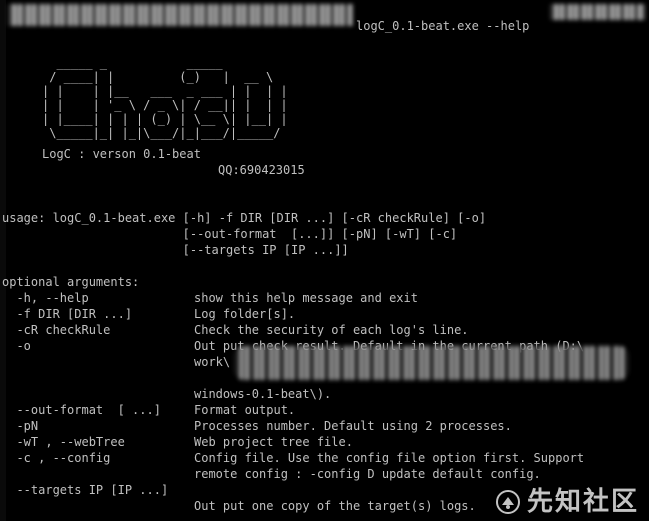  I want to click on watermark: 先知社区, so click(567, 502).